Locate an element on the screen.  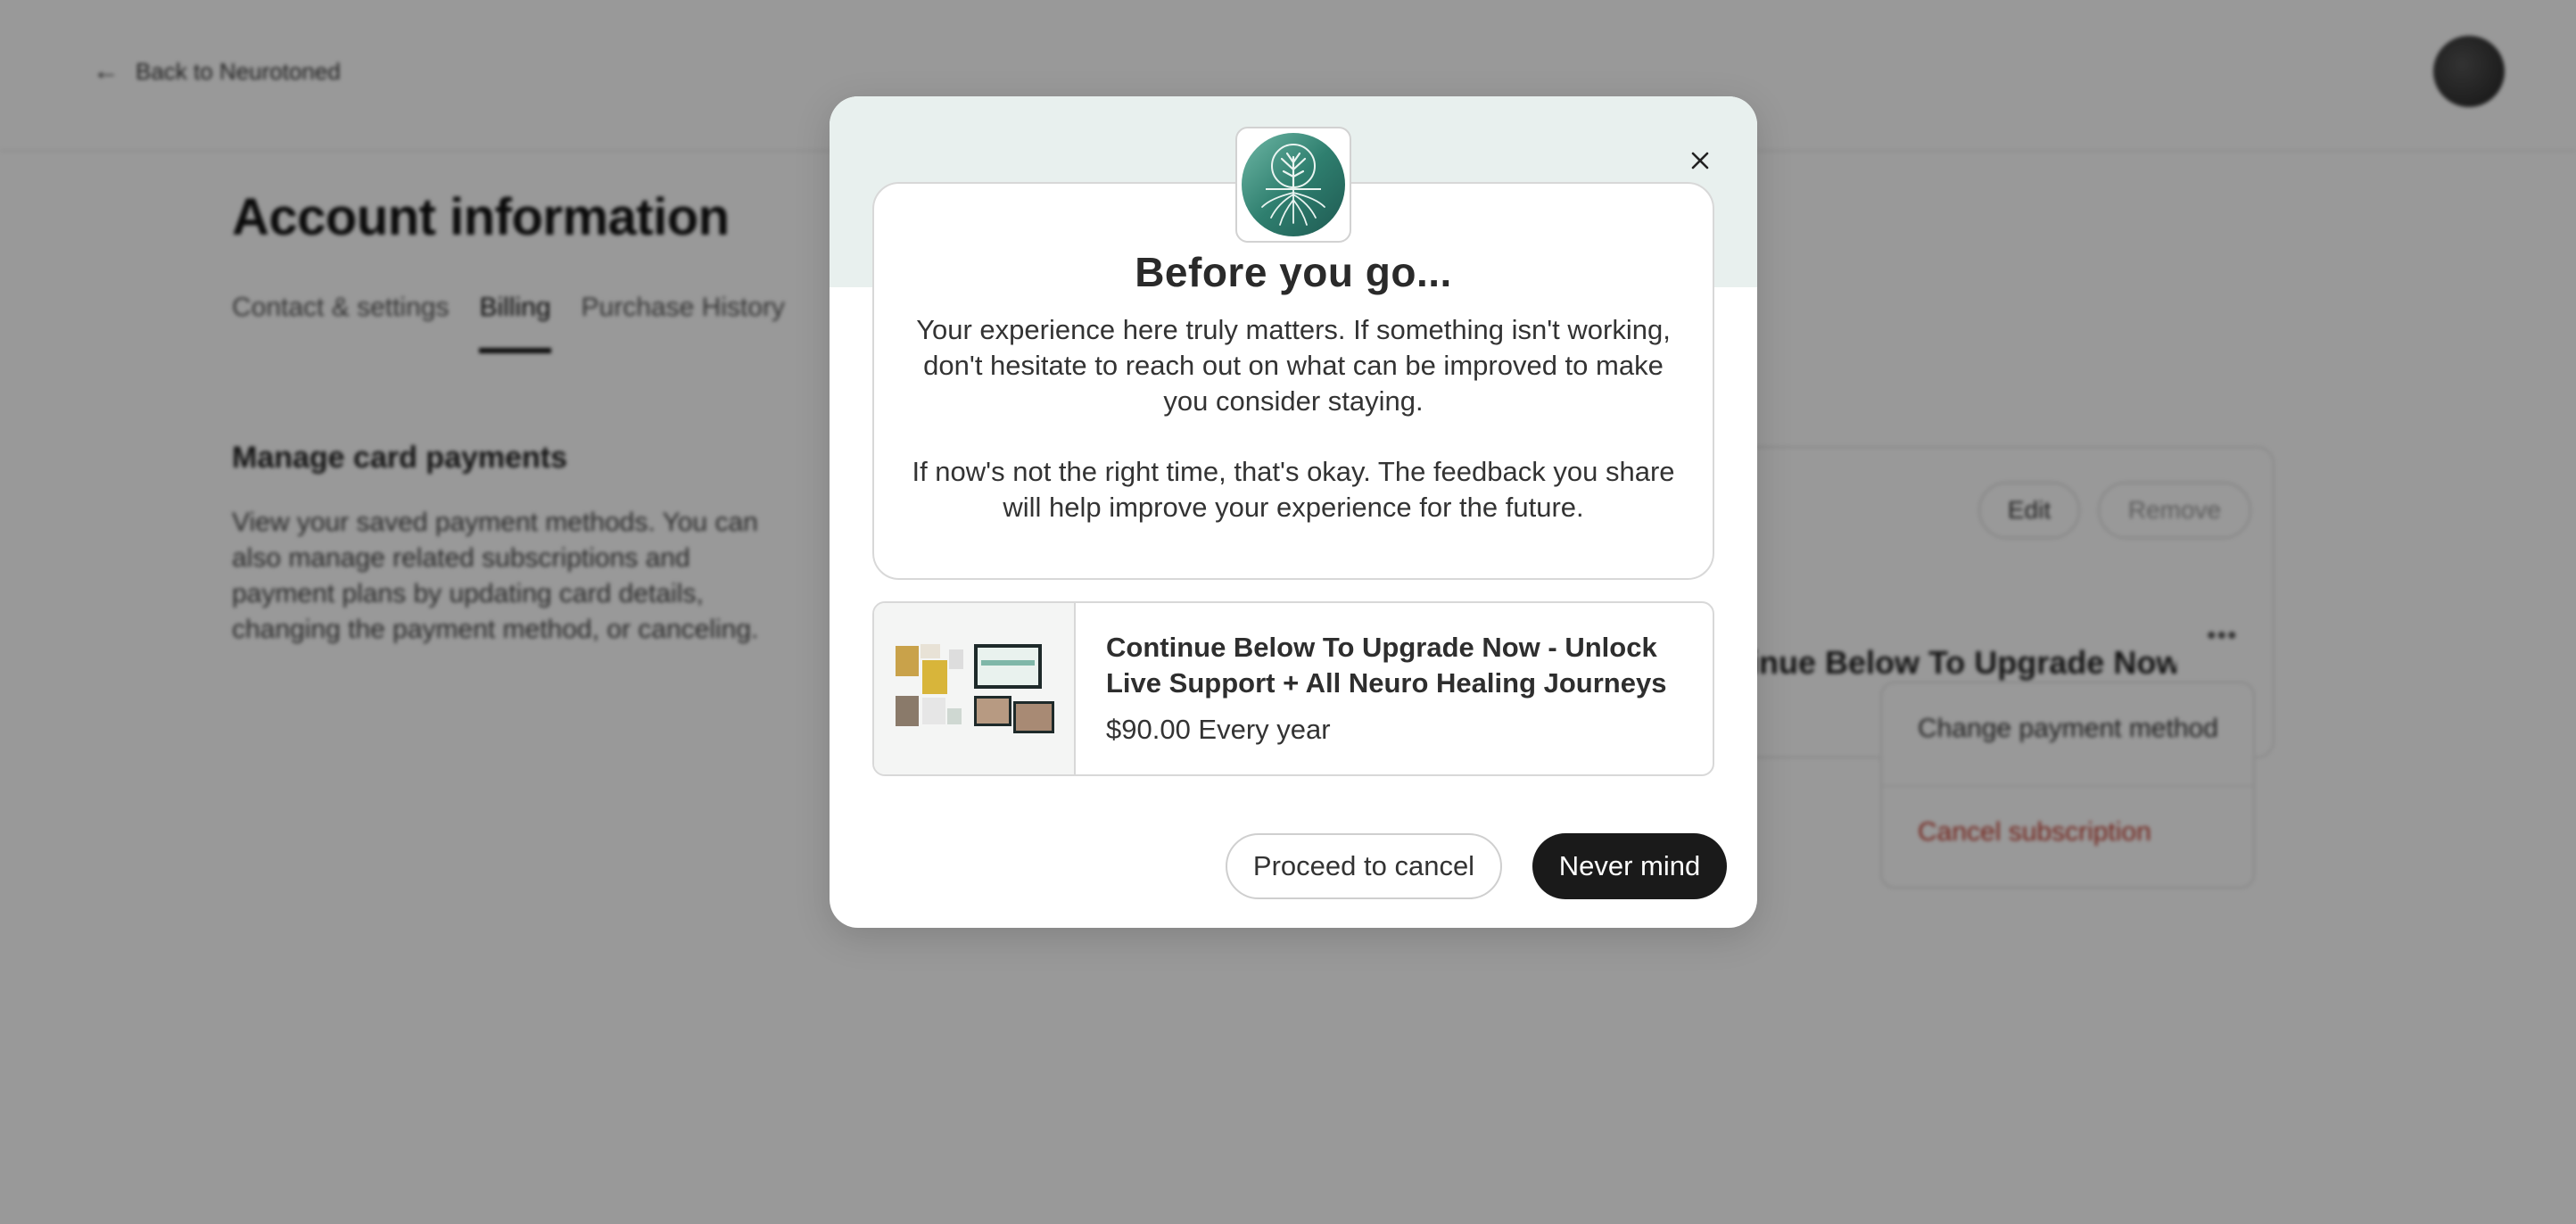
close-button is located at coordinates (1700, 160).